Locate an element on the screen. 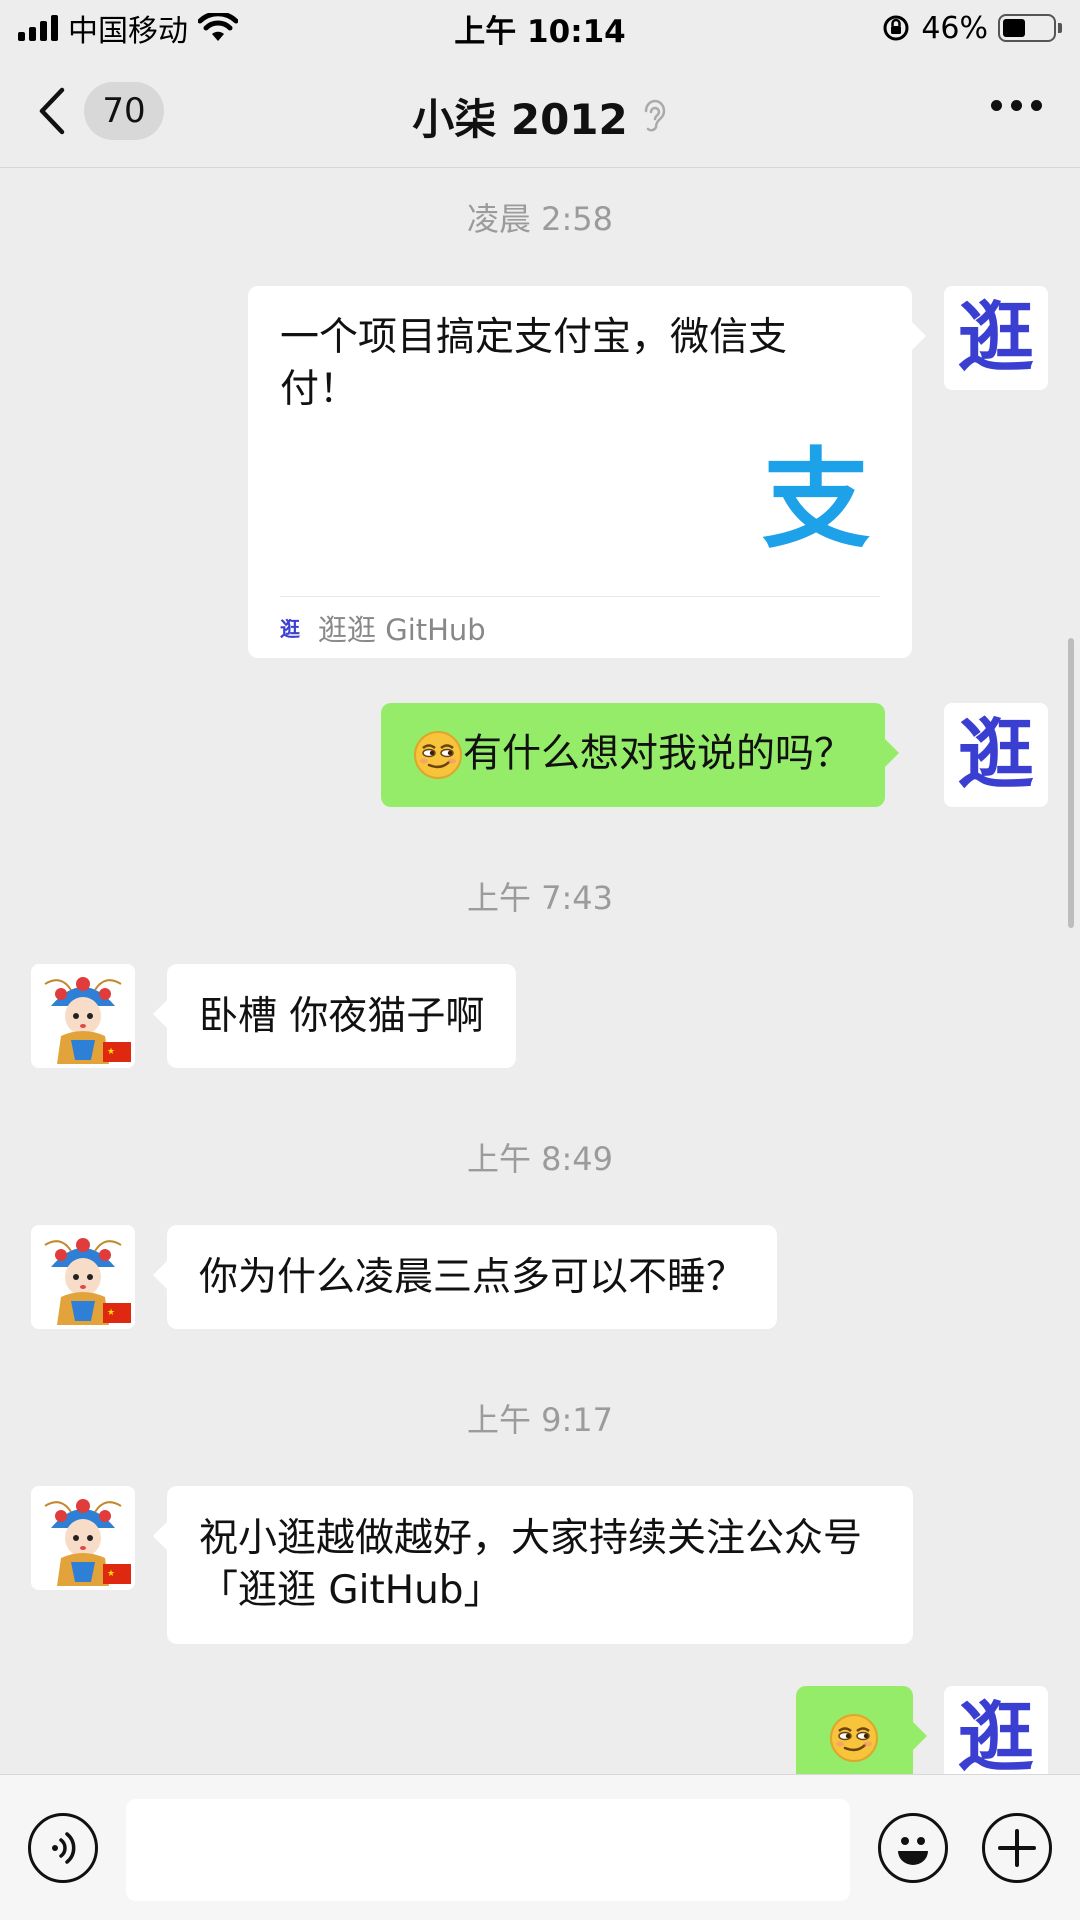 This screenshot has width=1080, height=1920. more-options-button is located at coordinates (1016, 105).